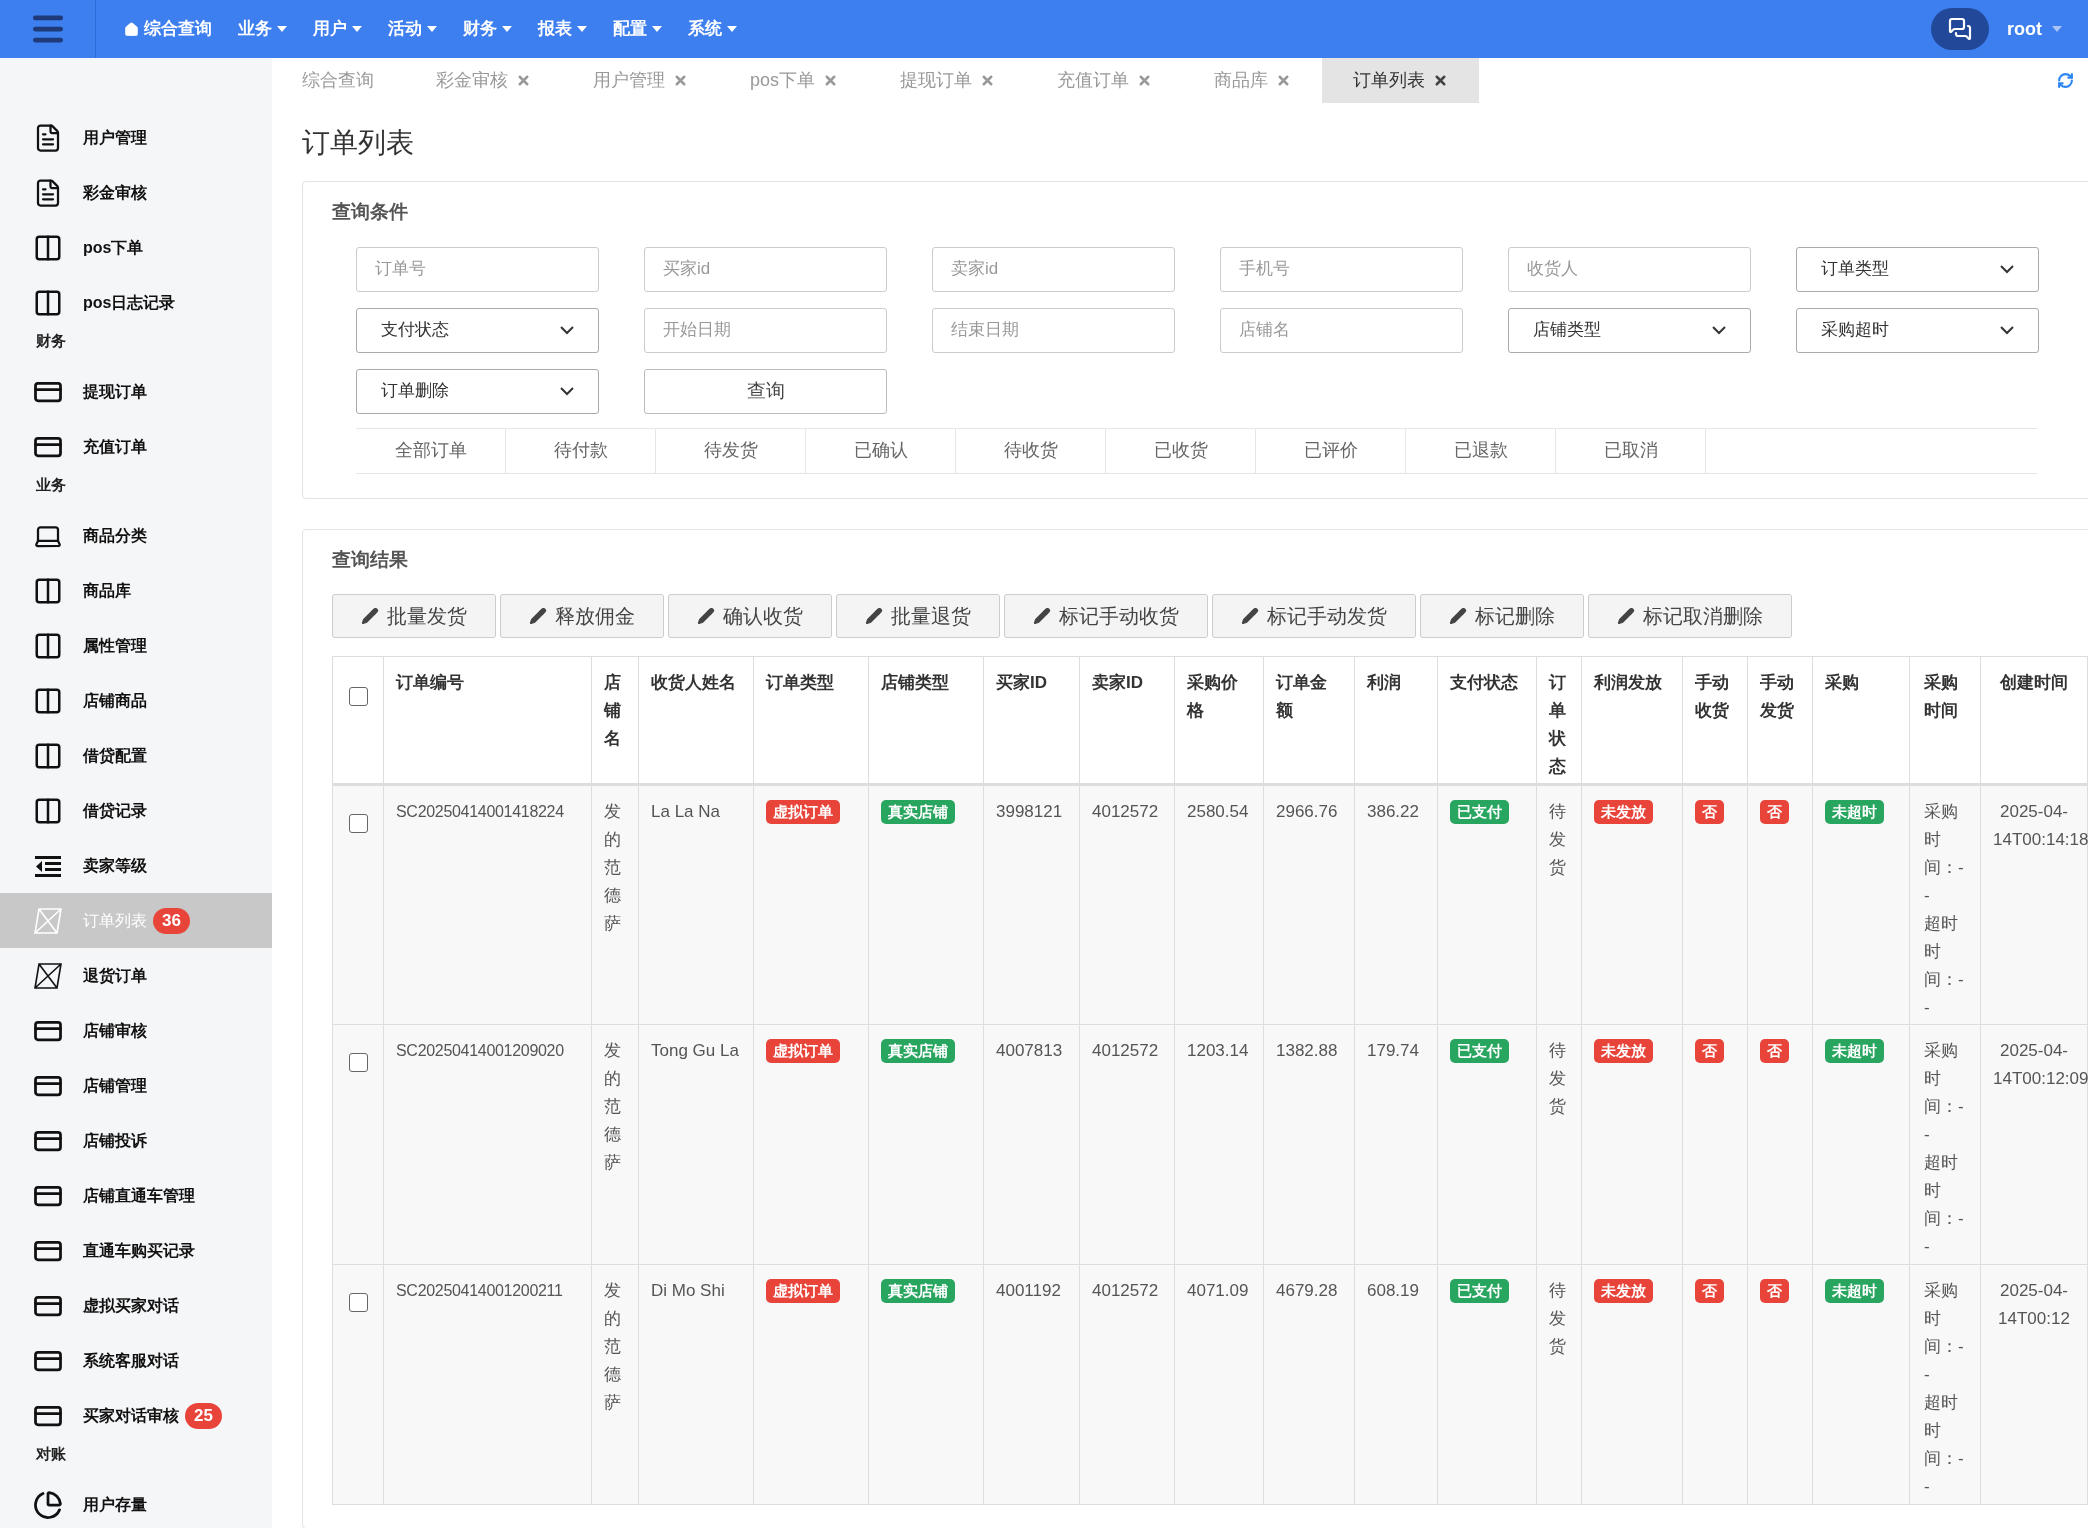 The width and height of the screenshot is (2088, 1528). I want to click on sidebar-item: 提现订单, so click(136, 391).